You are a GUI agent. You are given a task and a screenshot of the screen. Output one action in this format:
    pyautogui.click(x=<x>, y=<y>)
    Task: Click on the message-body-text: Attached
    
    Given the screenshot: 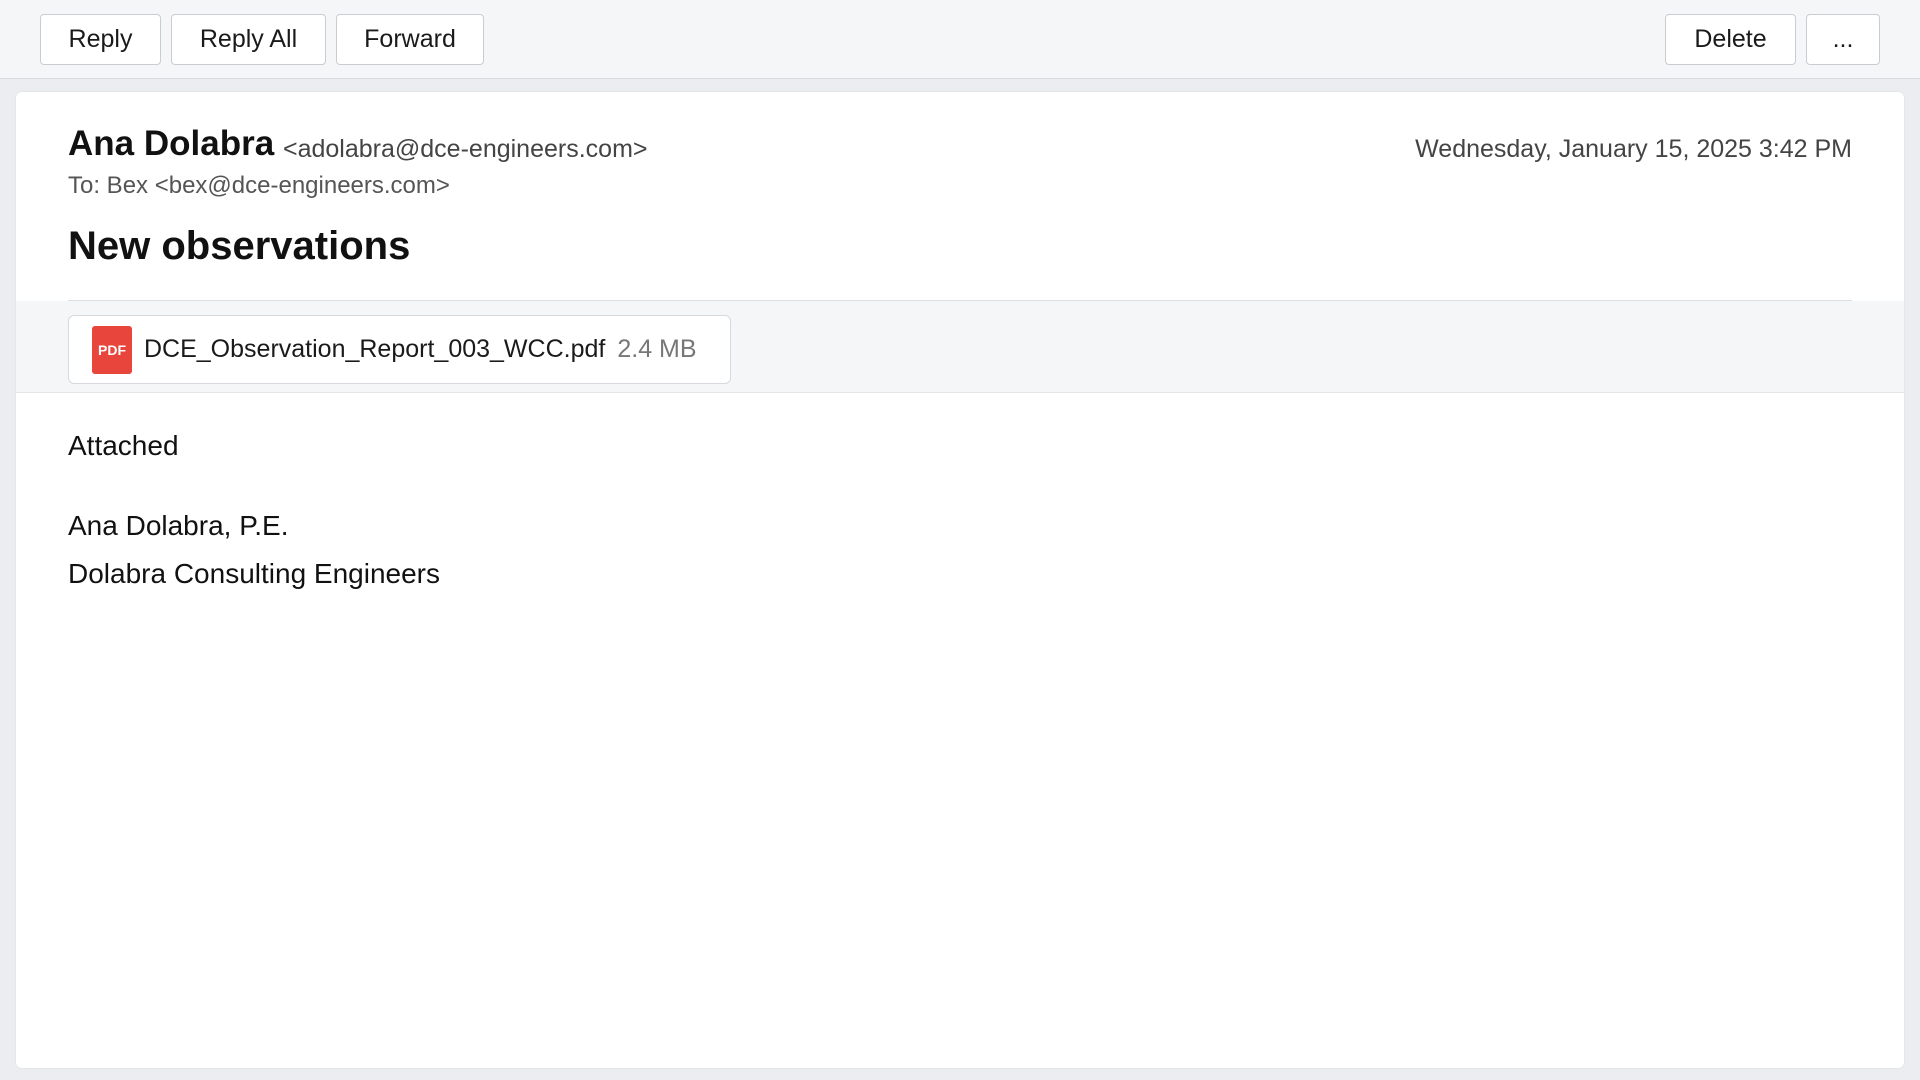 What is the action you would take?
    pyautogui.click(x=123, y=445)
    